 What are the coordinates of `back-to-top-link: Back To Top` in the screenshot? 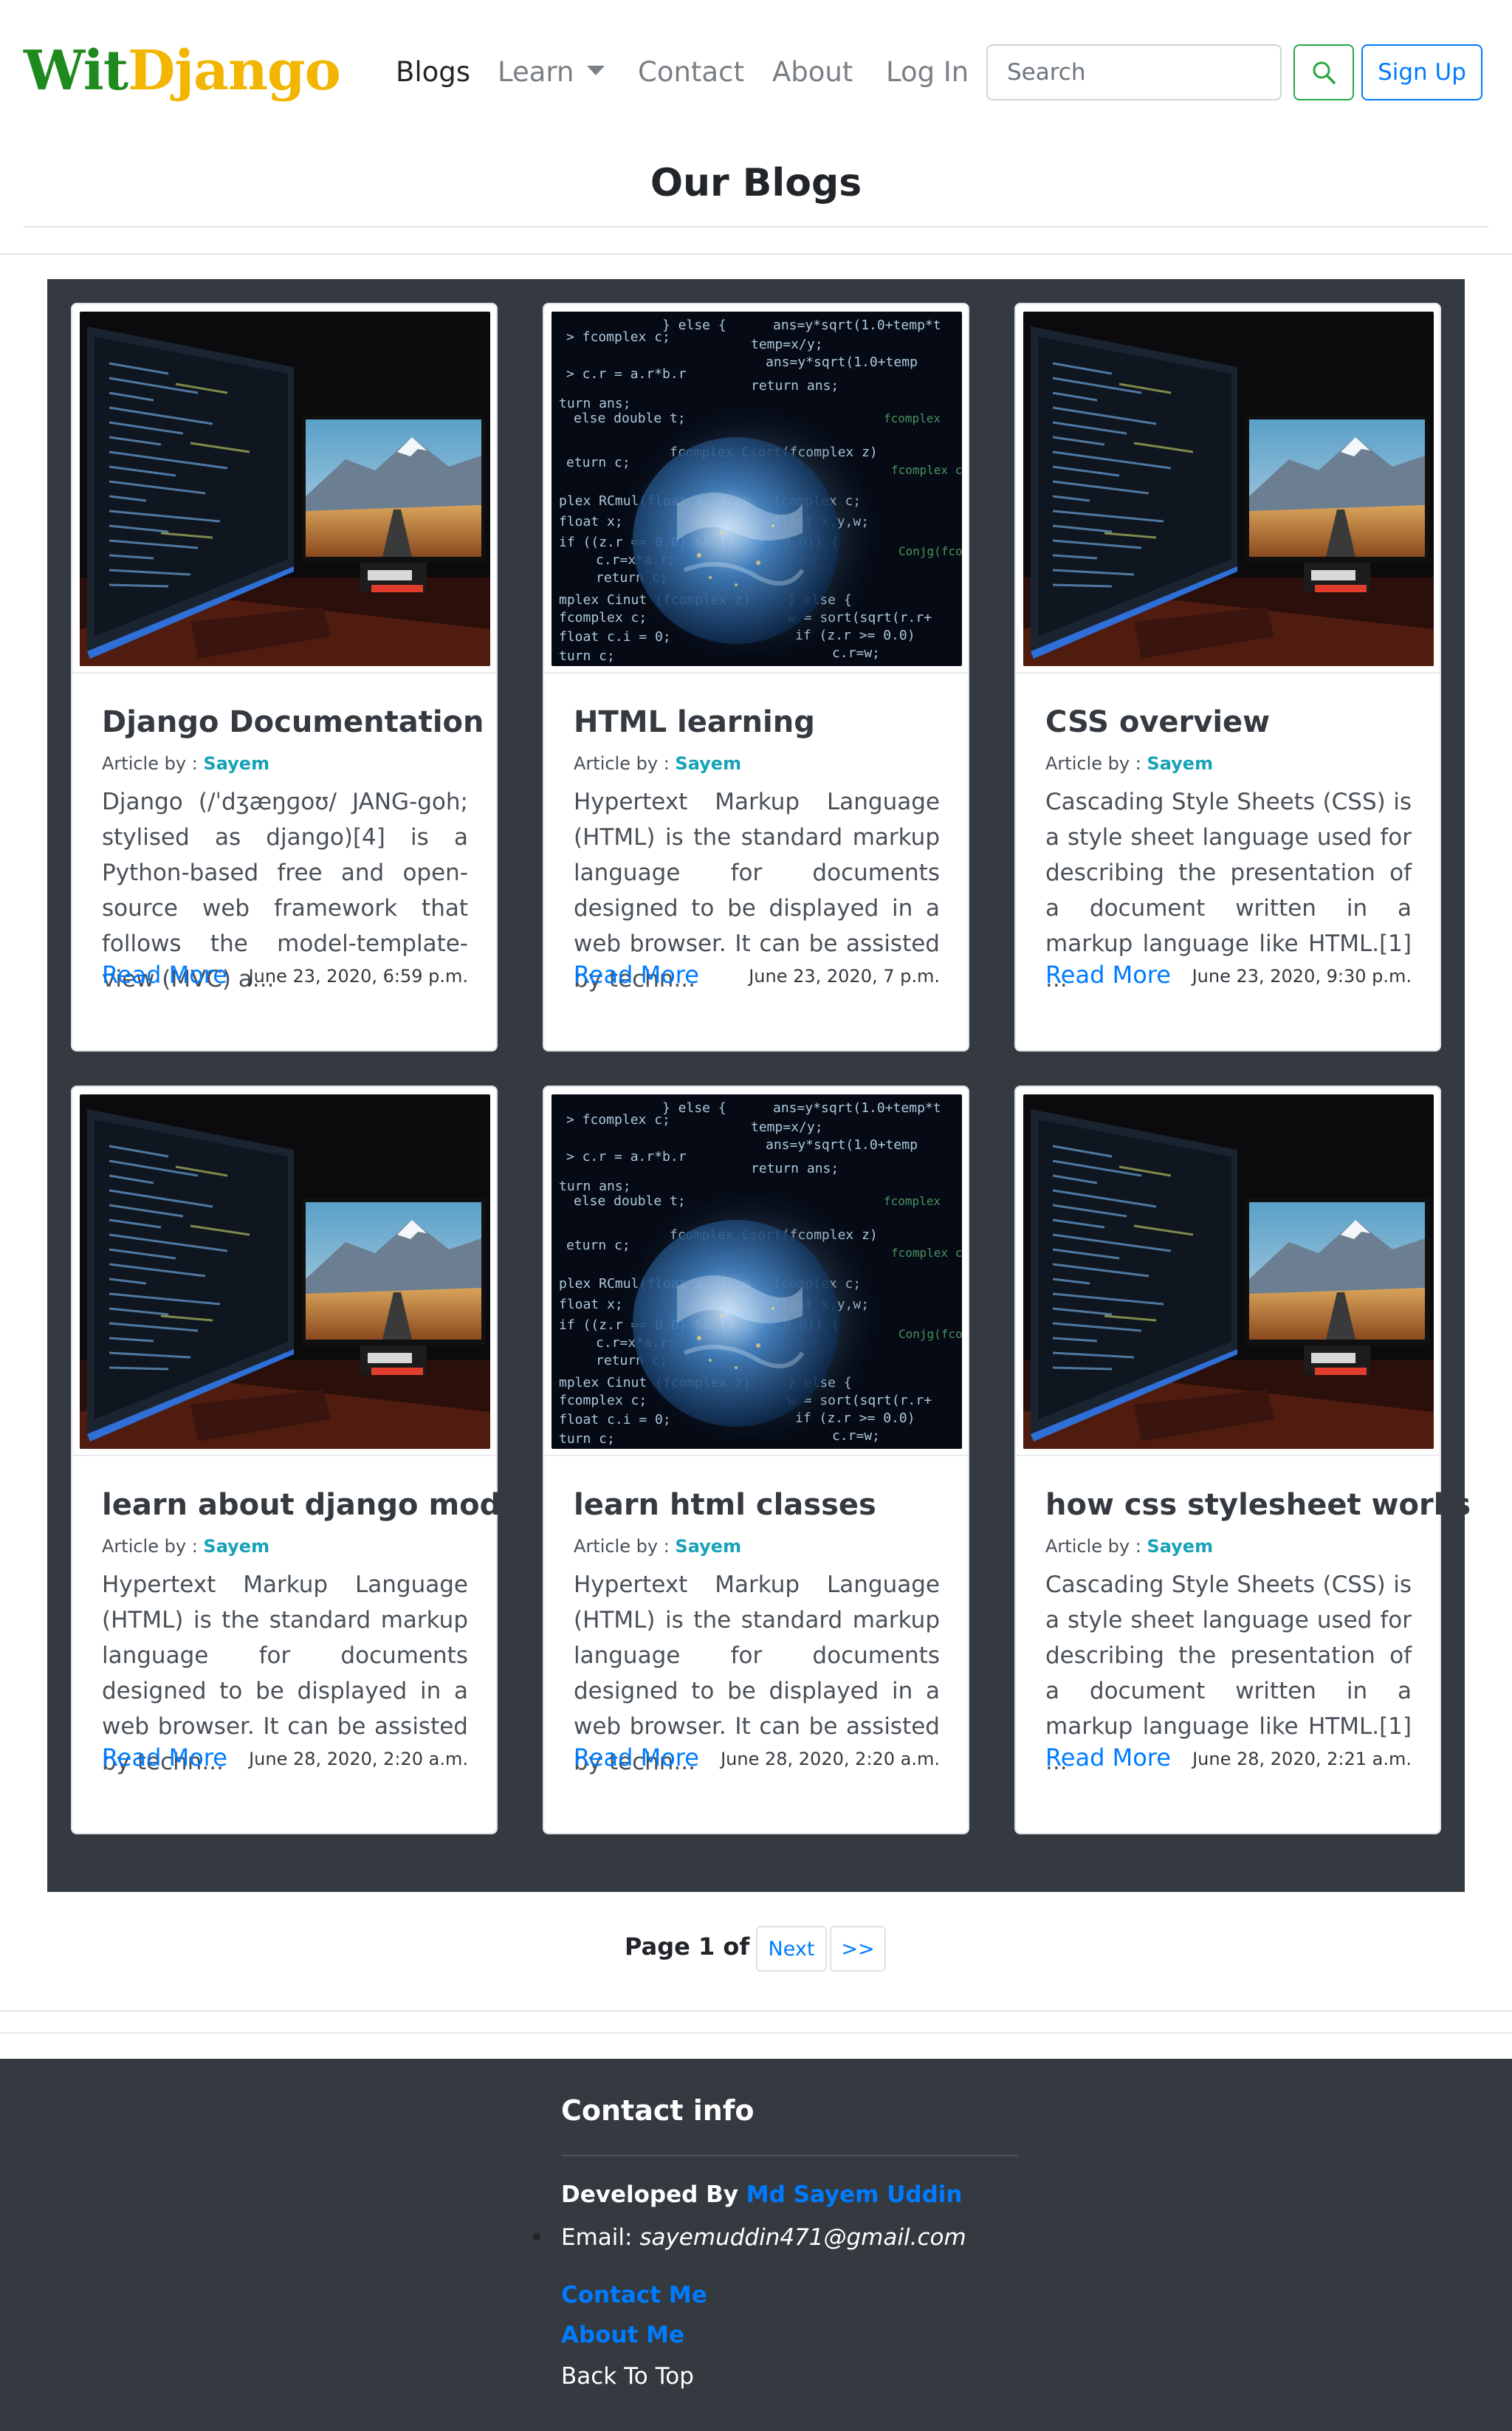 It's located at (627, 2376).